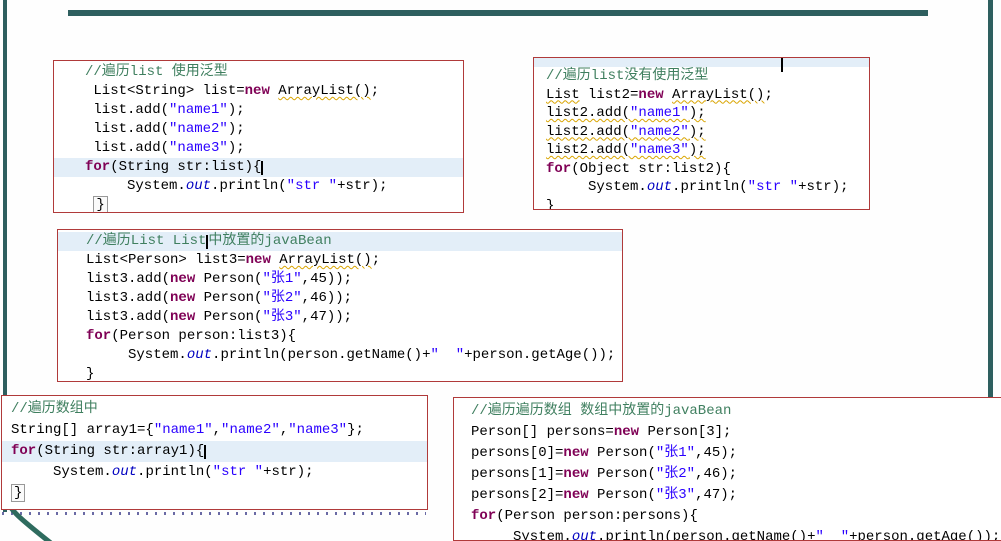 The height and width of the screenshot is (541, 1001). Describe the element at coordinates (727, 516) in the screenshot. I see `code-line: for(Person person:persons){` at that location.